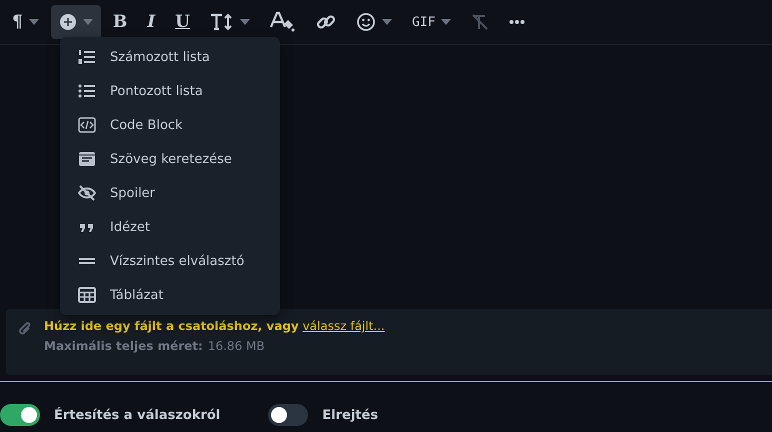 The height and width of the screenshot is (432, 772). What do you see at coordinates (170, 125) in the screenshot?
I see `menu-item: Code Block` at bounding box center [170, 125].